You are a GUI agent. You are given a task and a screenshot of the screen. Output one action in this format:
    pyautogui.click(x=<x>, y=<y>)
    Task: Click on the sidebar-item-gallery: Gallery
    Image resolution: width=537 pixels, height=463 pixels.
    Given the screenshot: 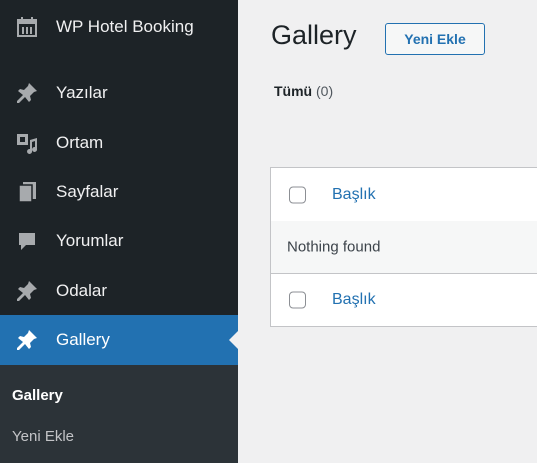 What is the action you would take?
    pyautogui.click(x=119, y=340)
    